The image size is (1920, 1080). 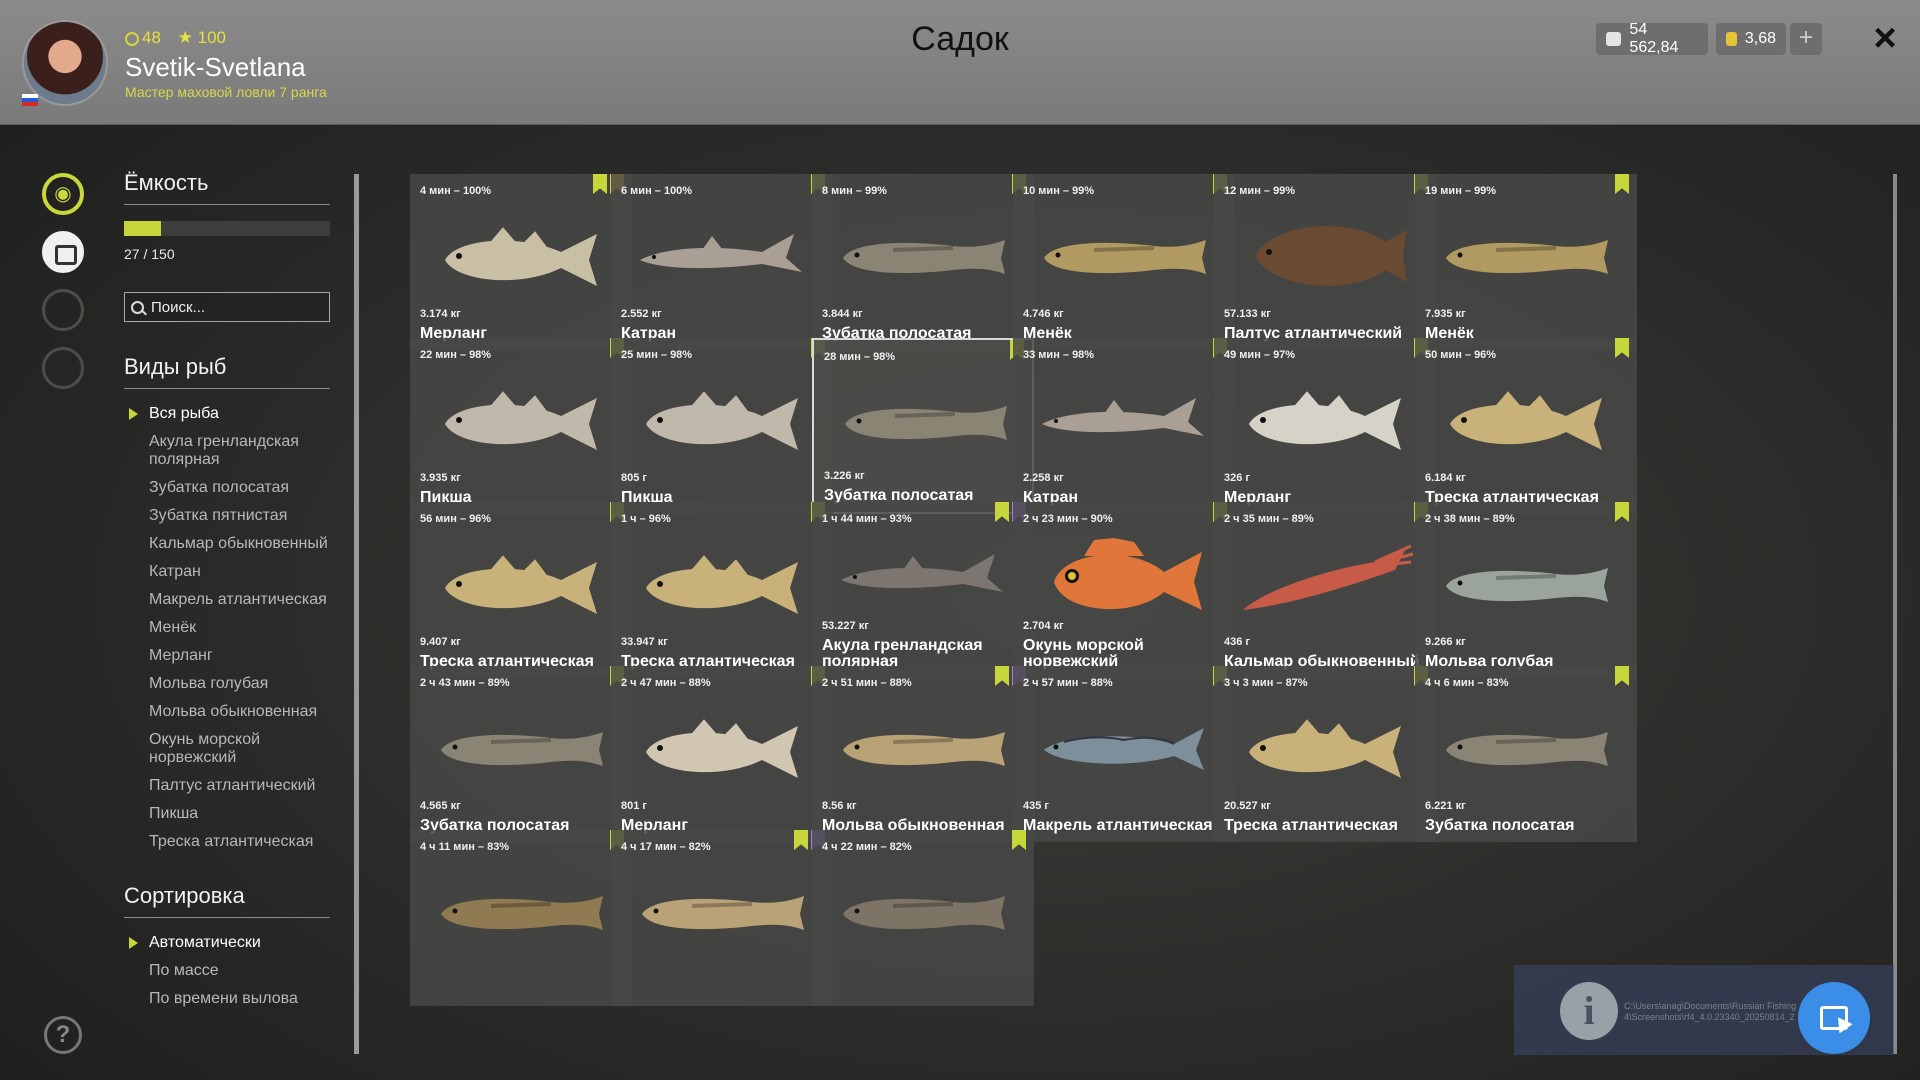 I want to click on sort-label: По массе, so click(x=184, y=970).